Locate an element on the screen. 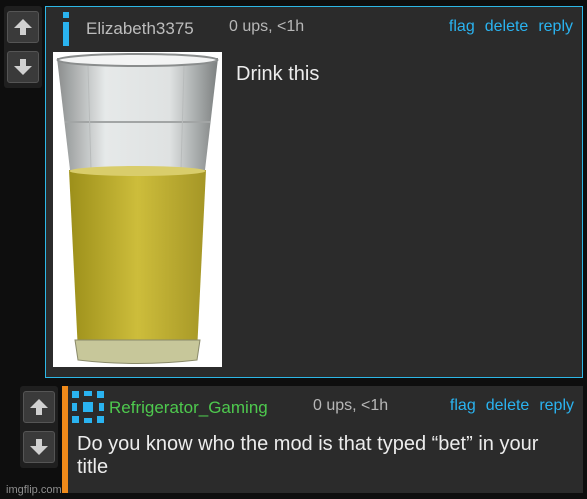 This screenshot has height=499, width=587. username: Elizabeth3375 is located at coordinates (140, 29).